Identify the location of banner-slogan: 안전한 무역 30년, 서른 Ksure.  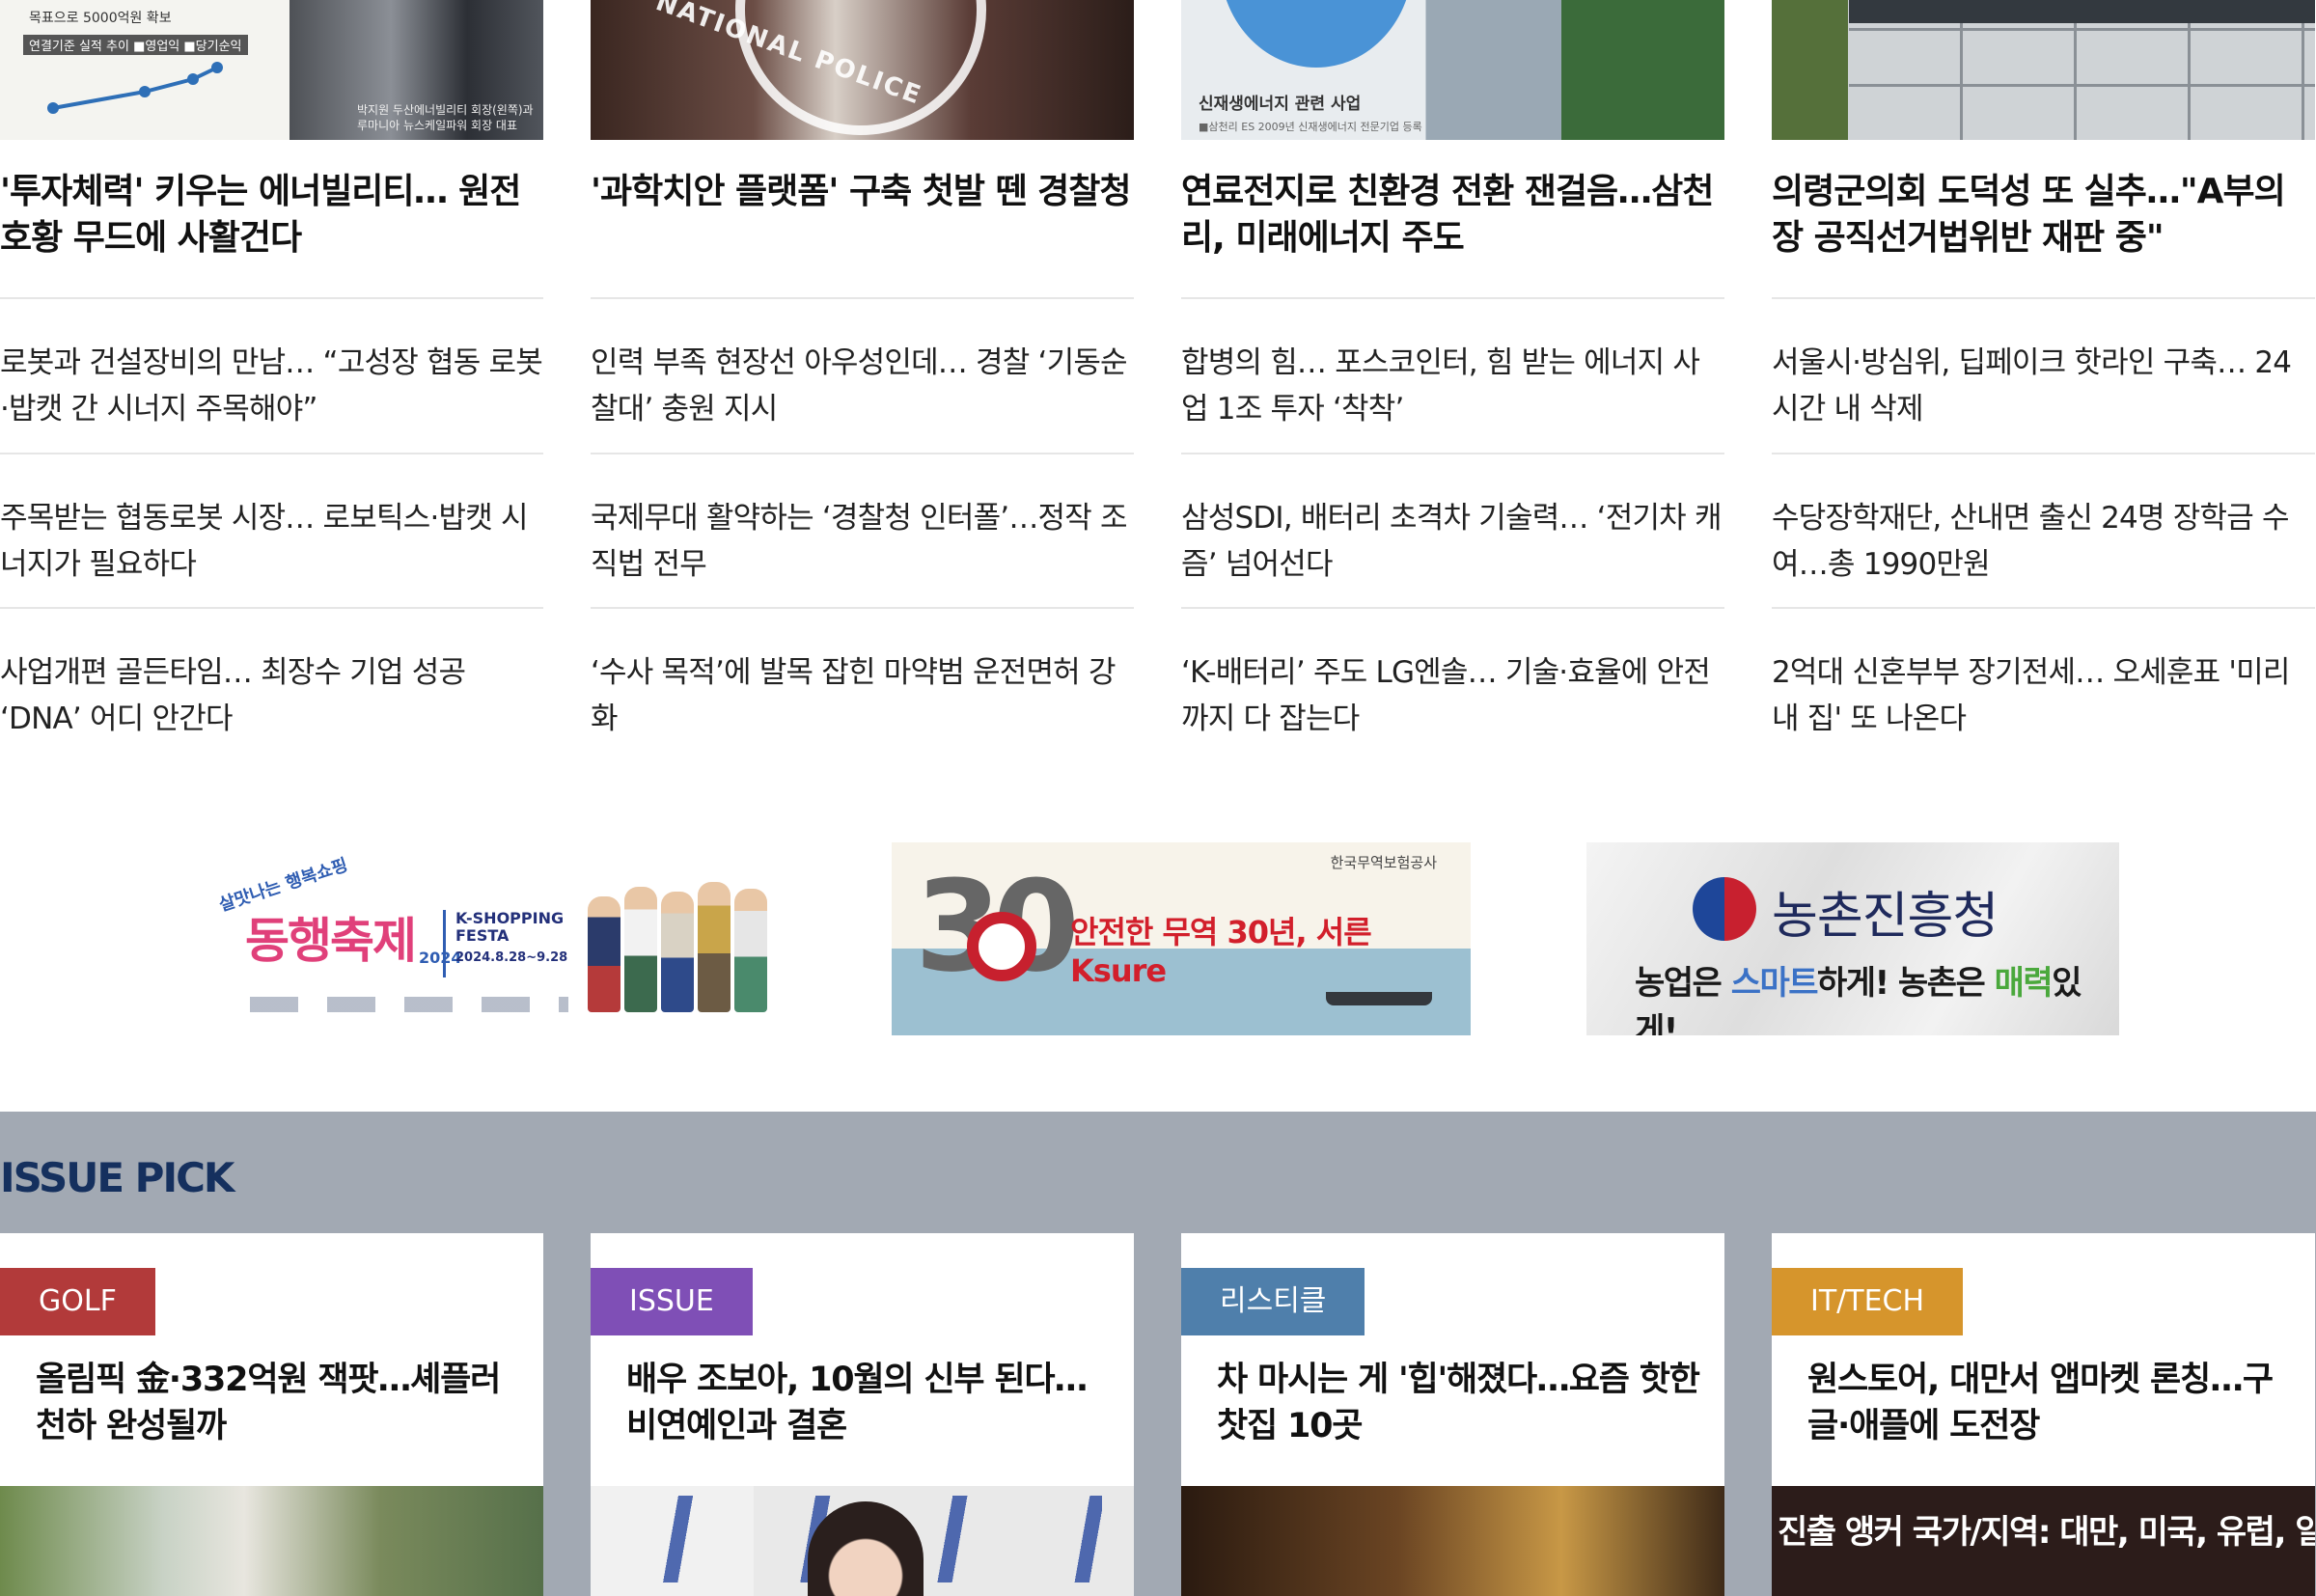
(1221, 952).